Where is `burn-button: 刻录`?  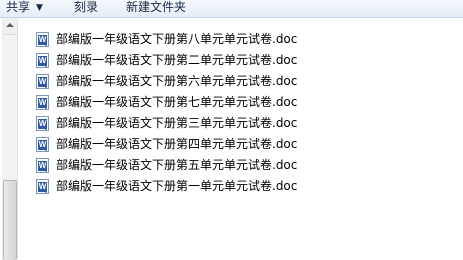
burn-button: 刻录 is located at coordinates (86, 8).